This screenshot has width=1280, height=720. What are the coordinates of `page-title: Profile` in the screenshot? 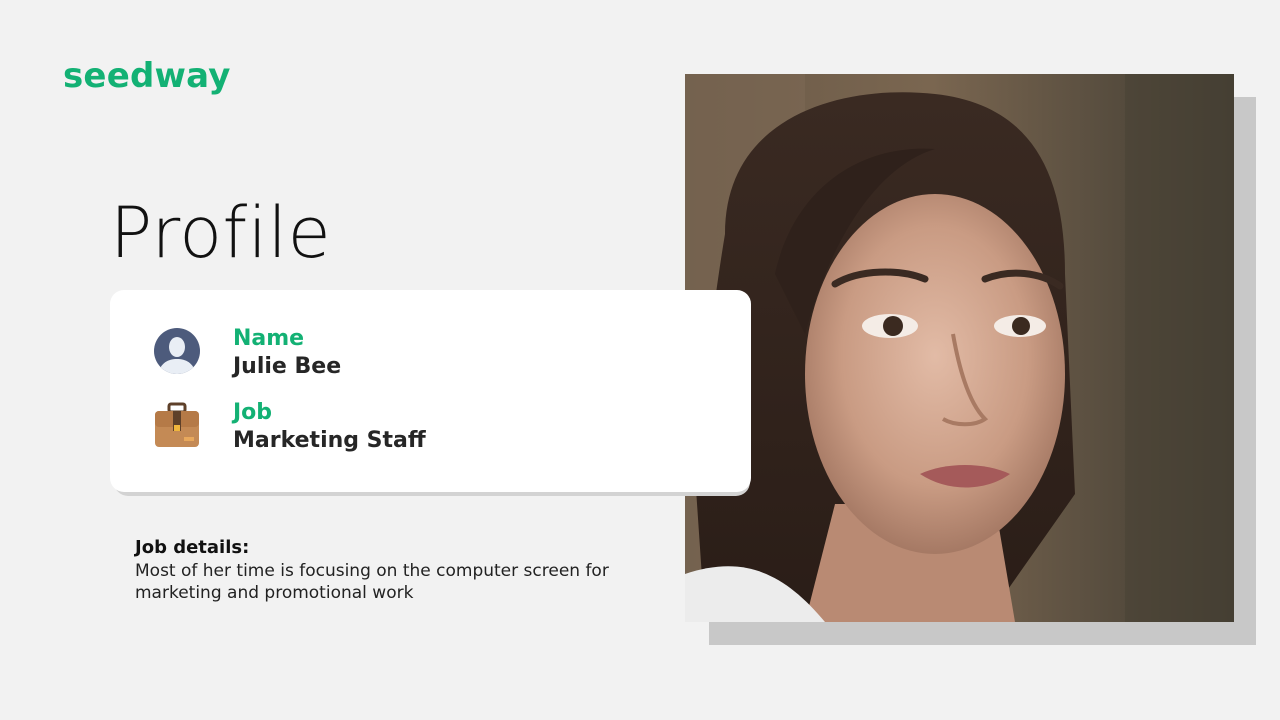 It's located at (221, 233).